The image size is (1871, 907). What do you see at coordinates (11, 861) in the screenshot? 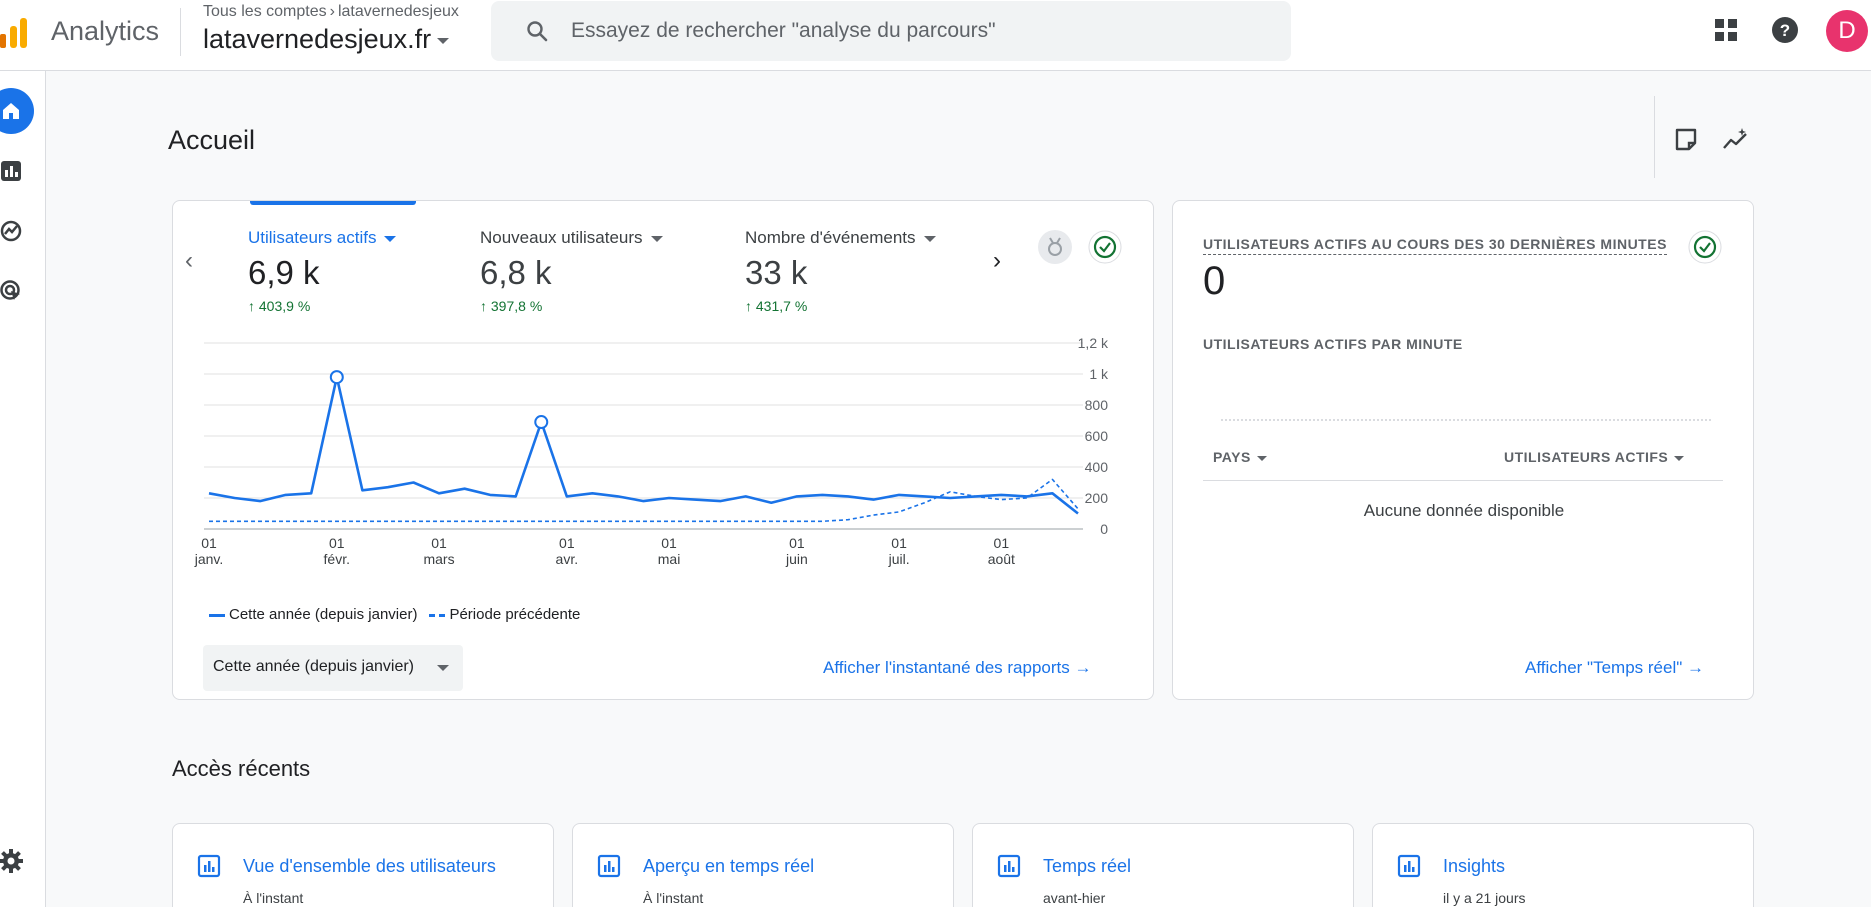
I see `gear-icon` at bounding box center [11, 861].